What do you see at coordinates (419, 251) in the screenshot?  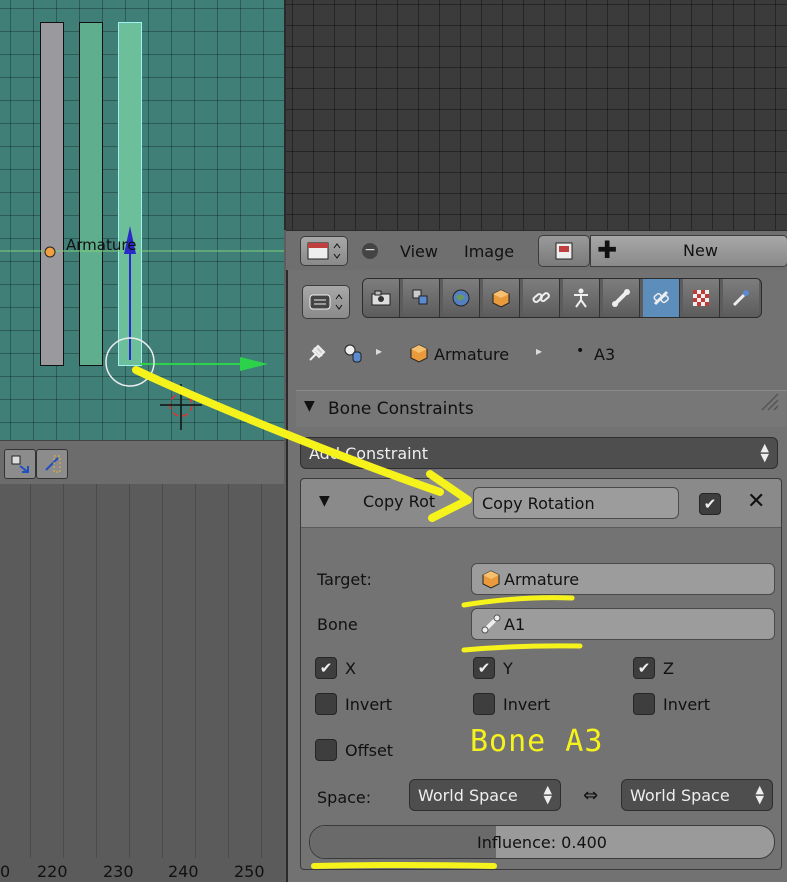 I see `menu-view: View` at bounding box center [419, 251].